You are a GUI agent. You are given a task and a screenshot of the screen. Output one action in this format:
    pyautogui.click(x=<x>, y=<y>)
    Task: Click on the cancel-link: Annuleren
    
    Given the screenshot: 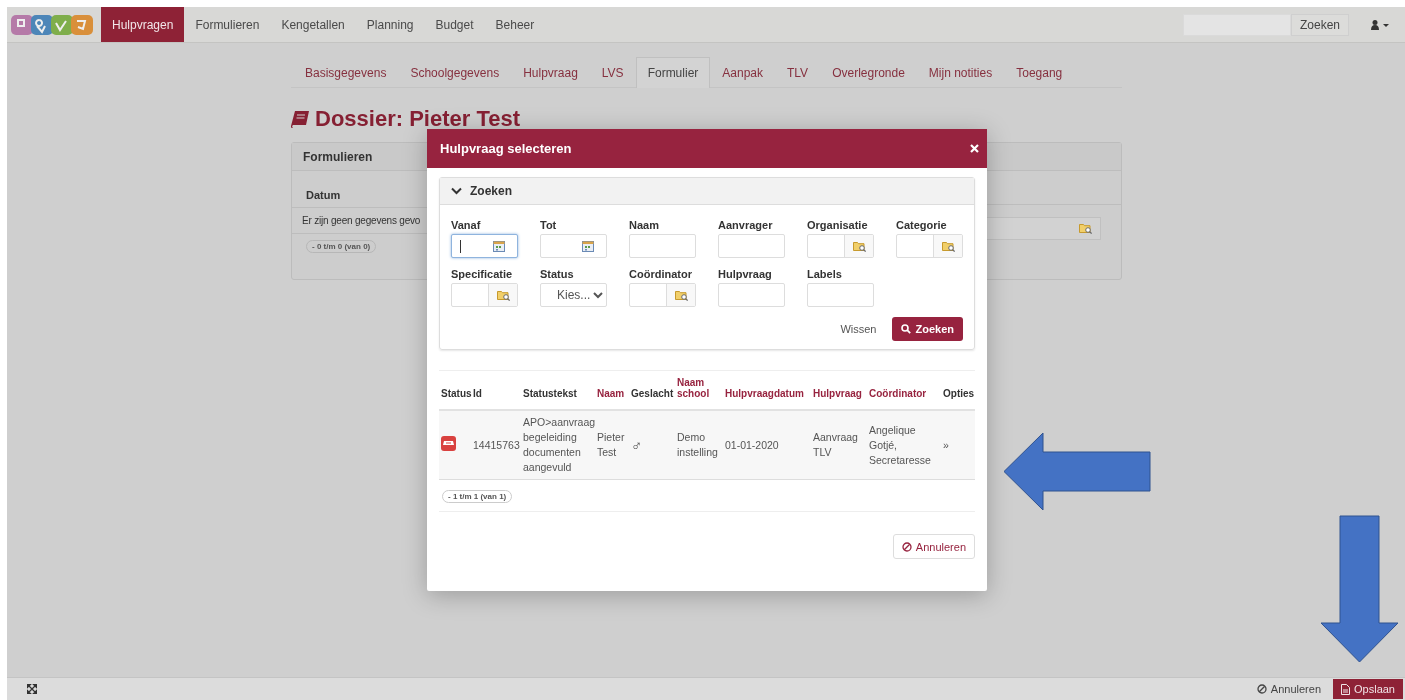 What is the action you would take?
    pyautogui.click(x=1288, y=689)
    